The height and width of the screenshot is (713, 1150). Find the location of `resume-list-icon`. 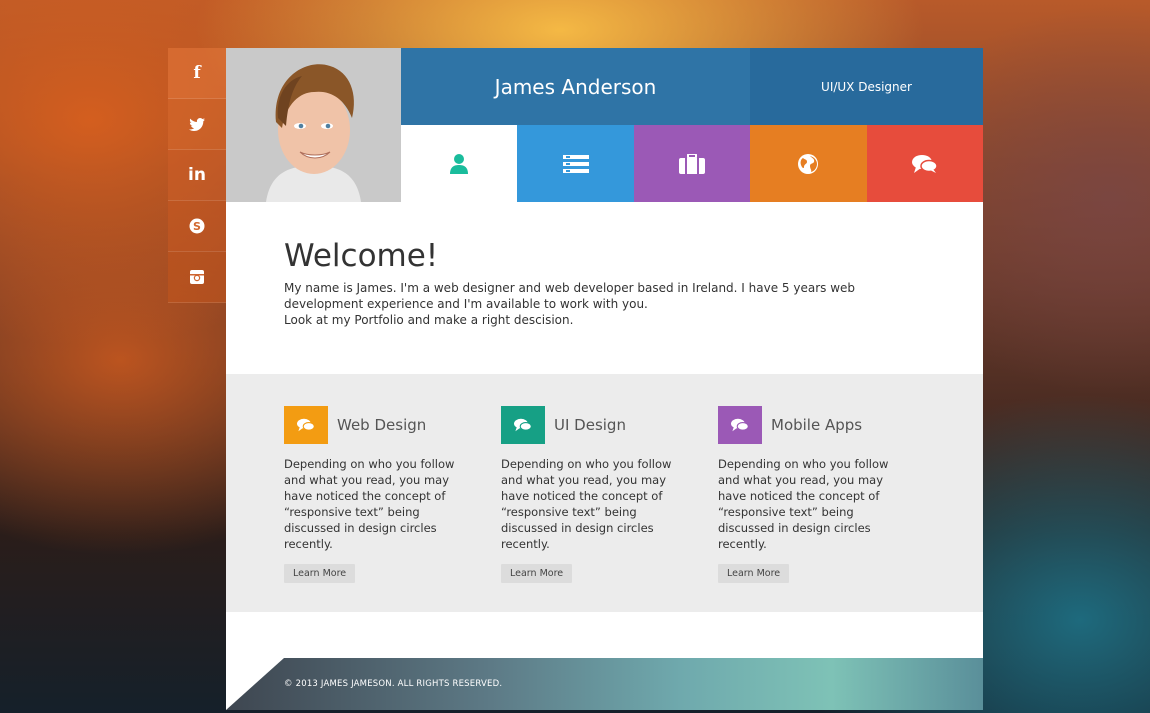

resume-list-icon is located at coordinates (575, 163).